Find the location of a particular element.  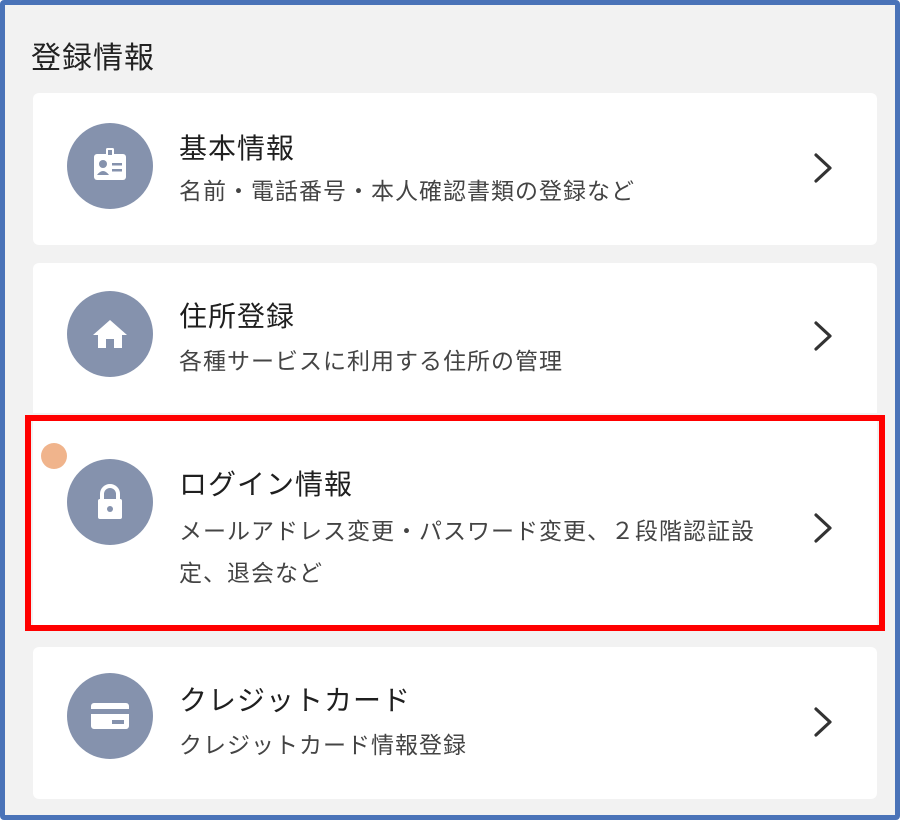

login-info-description: メールアドレス変更・パスワード変更、２段階認証設定、退会など is located at coordinates (467, 553).